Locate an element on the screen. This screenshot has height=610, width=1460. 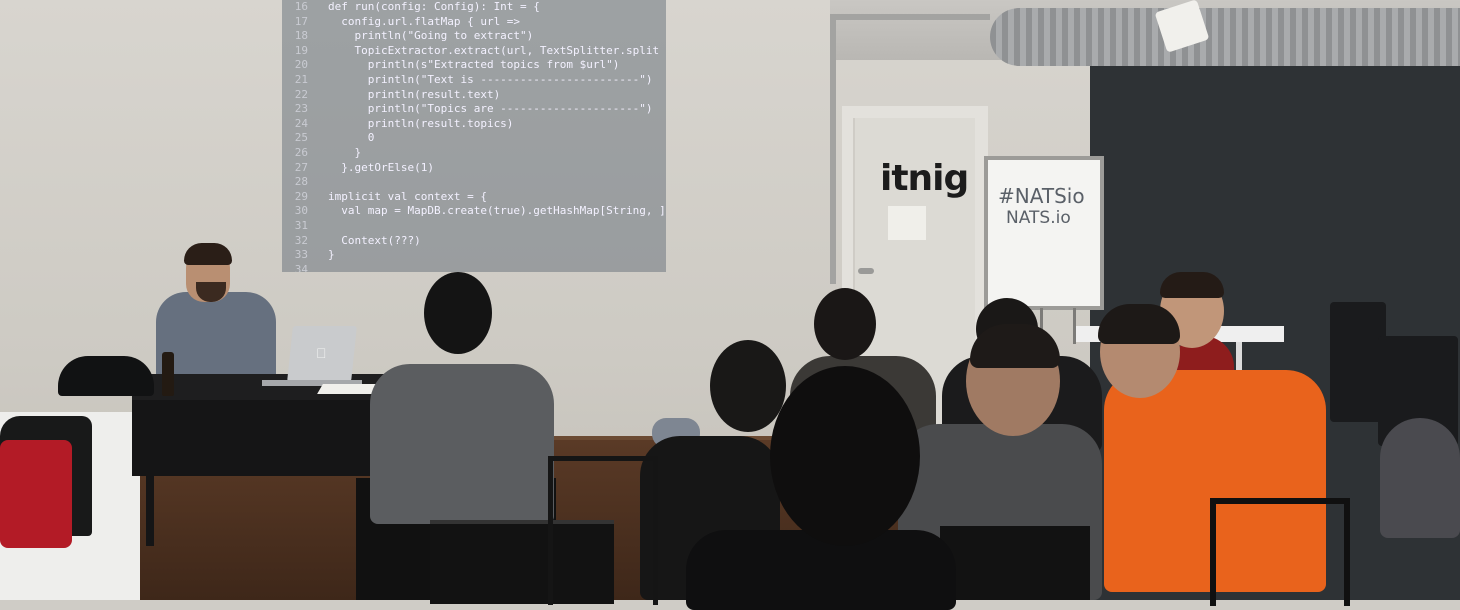
code-line: 18 println("Going to extract") is located at coordinates (474, 36).